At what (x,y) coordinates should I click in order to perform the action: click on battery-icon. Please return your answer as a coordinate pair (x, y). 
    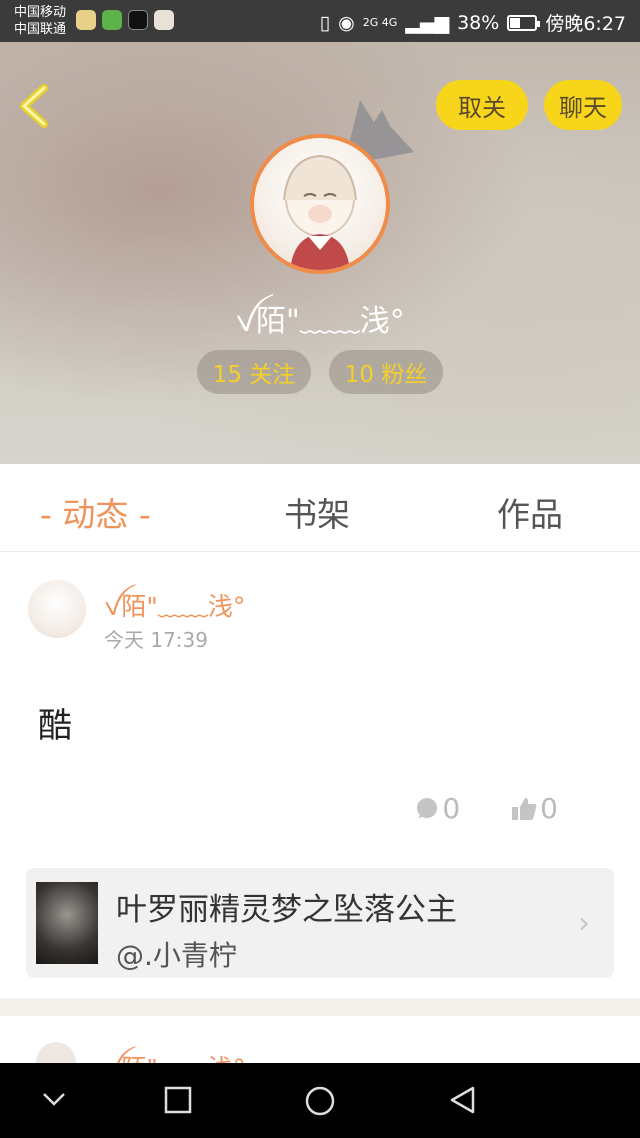
    Looking at the image, I should click on (524, 22).